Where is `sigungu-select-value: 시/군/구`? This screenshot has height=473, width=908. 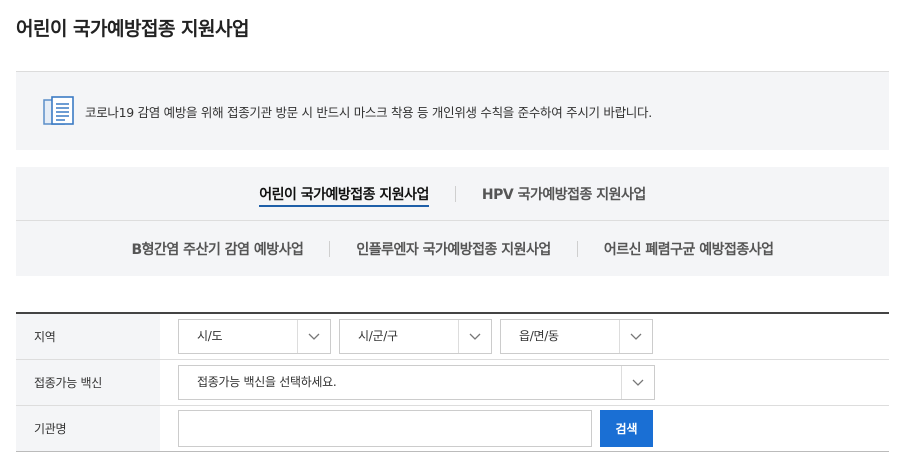 sigungu-select-value: 시/군/구 is located at coordinates (378, 336).